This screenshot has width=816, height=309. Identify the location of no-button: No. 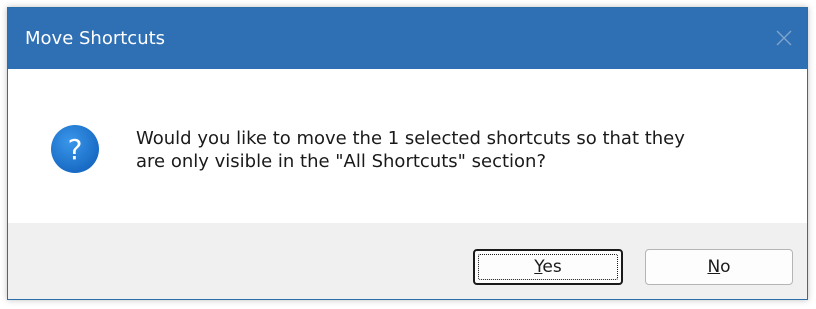
(719, 267).